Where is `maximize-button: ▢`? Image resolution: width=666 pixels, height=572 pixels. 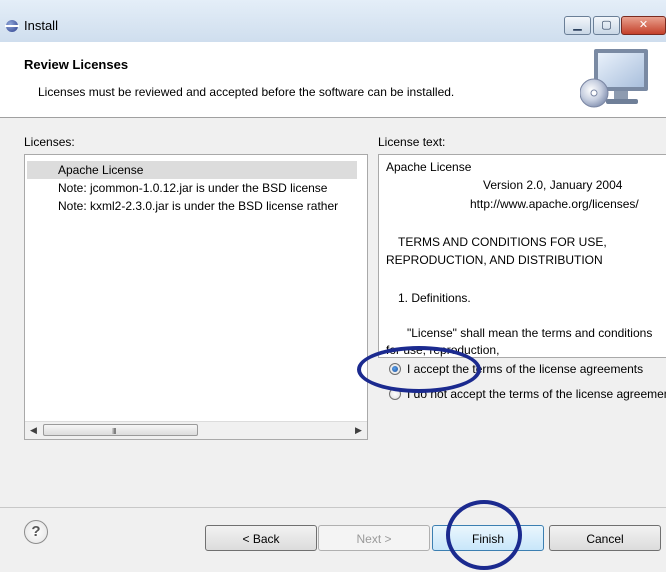
maximize-button: ▢ is located at coordinates (606, 25).